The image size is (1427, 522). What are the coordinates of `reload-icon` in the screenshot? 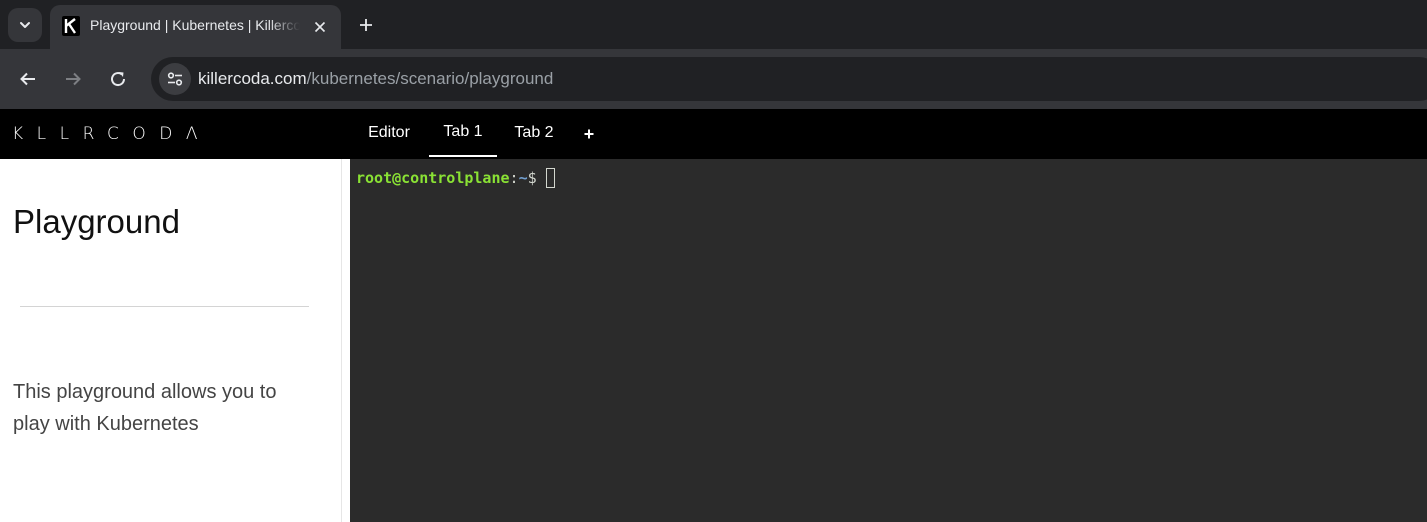 It's located at (118, 79).